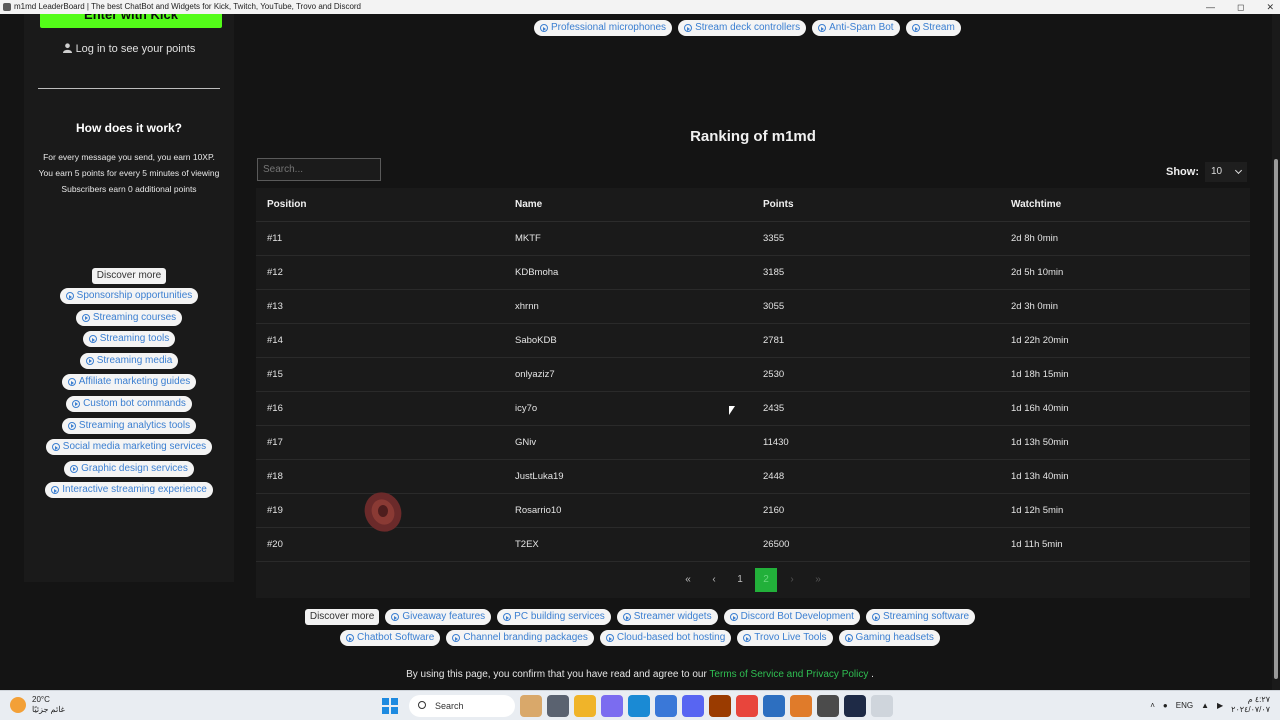 This screenshot has height=720, width=1280. What do you see at coordinates (753, 307) in the screenshot?
I see `table-row: #13 xhrnn 3055 2d 3h 0min` at bounding box center [753, 307].